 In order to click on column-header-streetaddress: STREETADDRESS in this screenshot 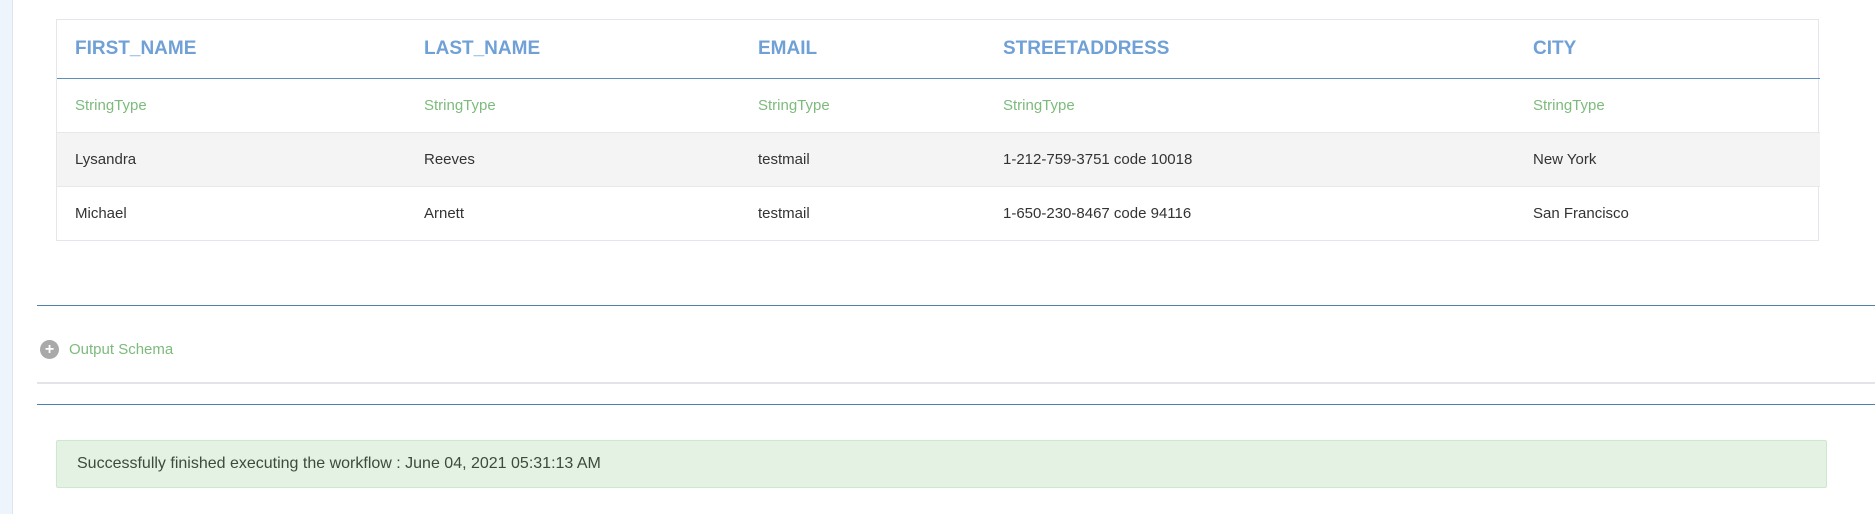, I will do `click(1250, 49)`.